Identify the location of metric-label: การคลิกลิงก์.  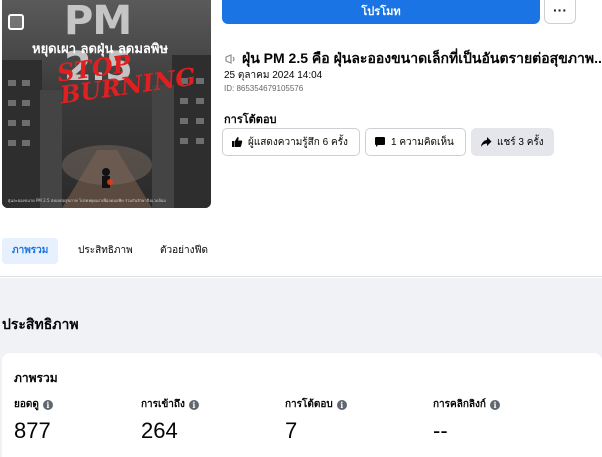
(459, 404).